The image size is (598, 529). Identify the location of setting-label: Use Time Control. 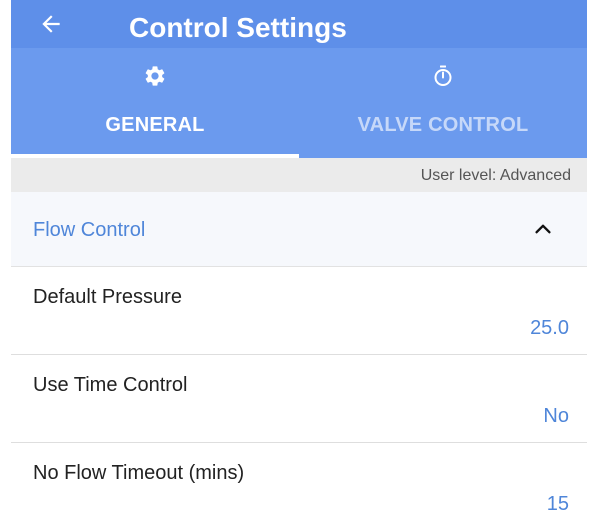
(110, 385).